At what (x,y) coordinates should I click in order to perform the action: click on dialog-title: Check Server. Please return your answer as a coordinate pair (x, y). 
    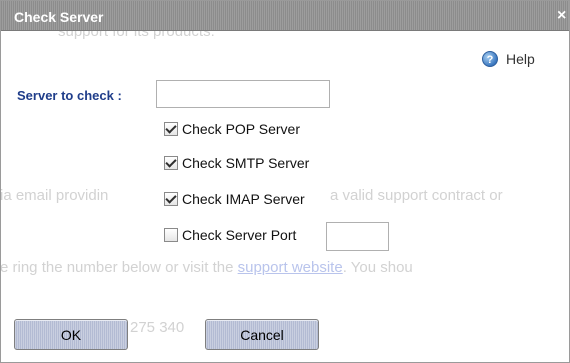
    Looking at the image, I should click on (59, 17).